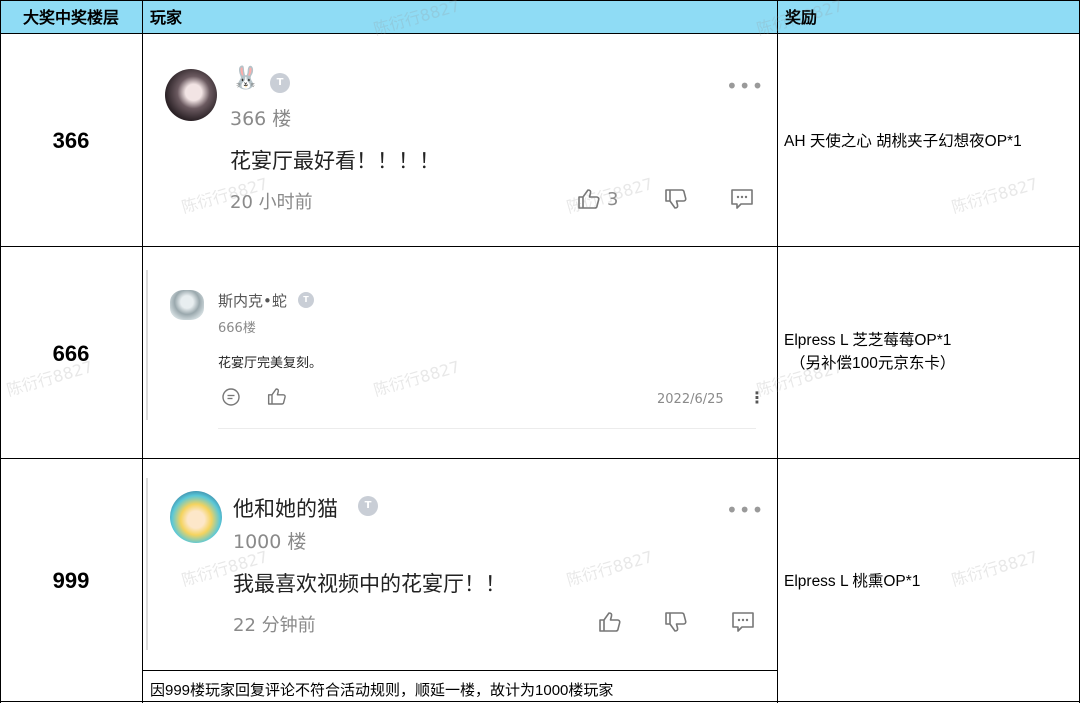  What do you see at coordinates (271, 202) in the screenshot?
I see `comment-time: 20 小时前` at bounding box center [271, 202].